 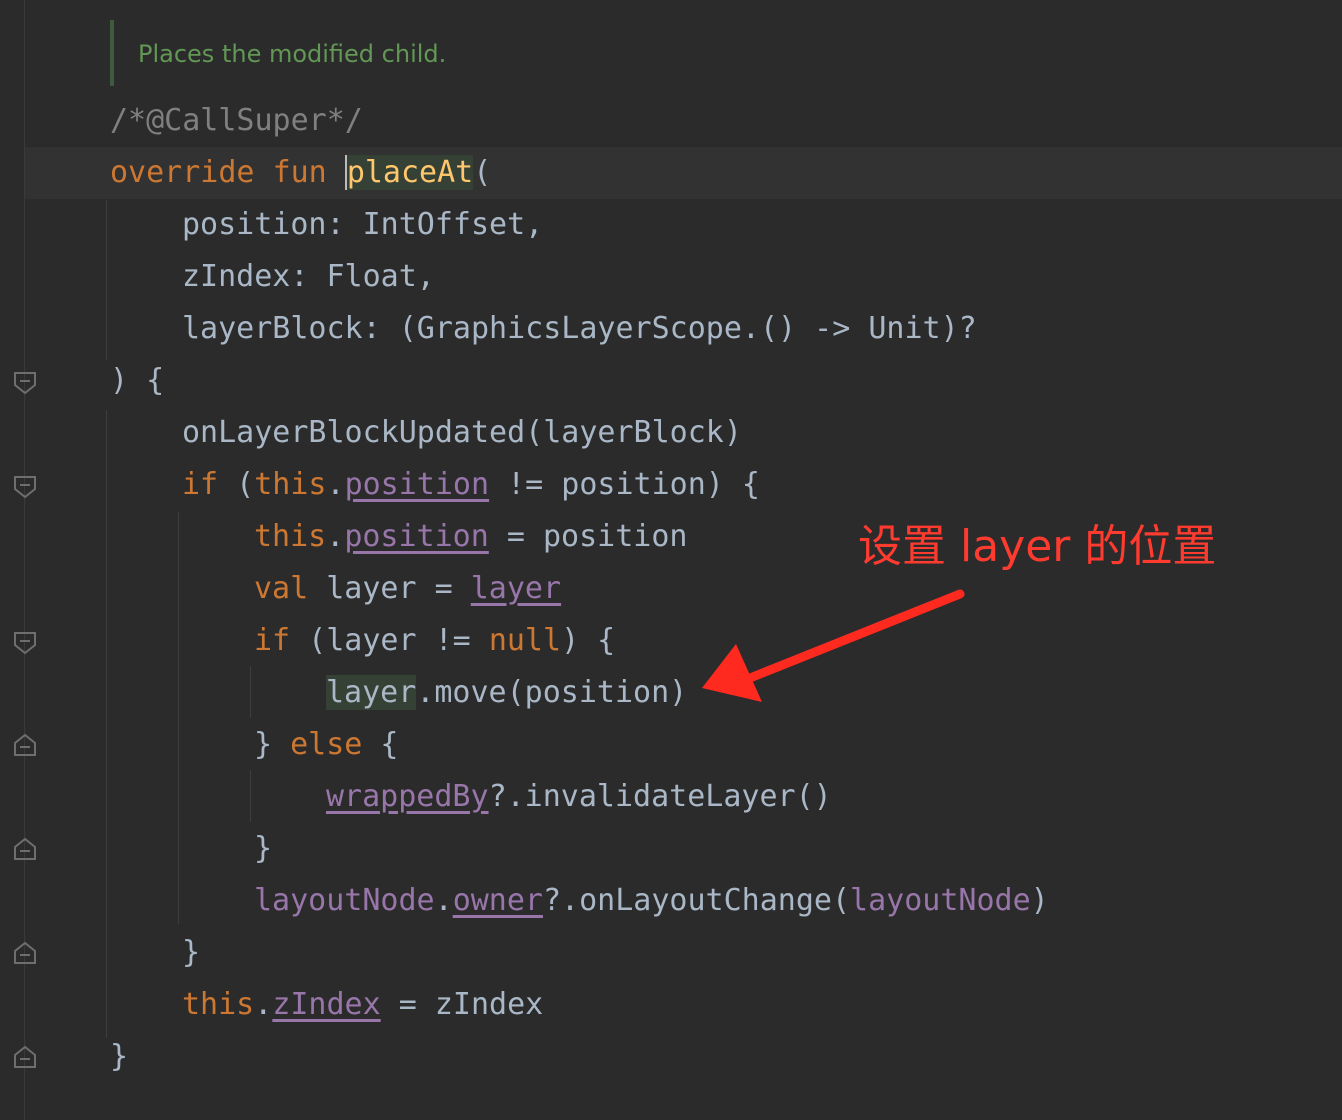 What do you see at coordinates (236, 120) in the screenshot?
I see `code-line-1: /*@CallSuper*/` at bounding box center [236, 120].